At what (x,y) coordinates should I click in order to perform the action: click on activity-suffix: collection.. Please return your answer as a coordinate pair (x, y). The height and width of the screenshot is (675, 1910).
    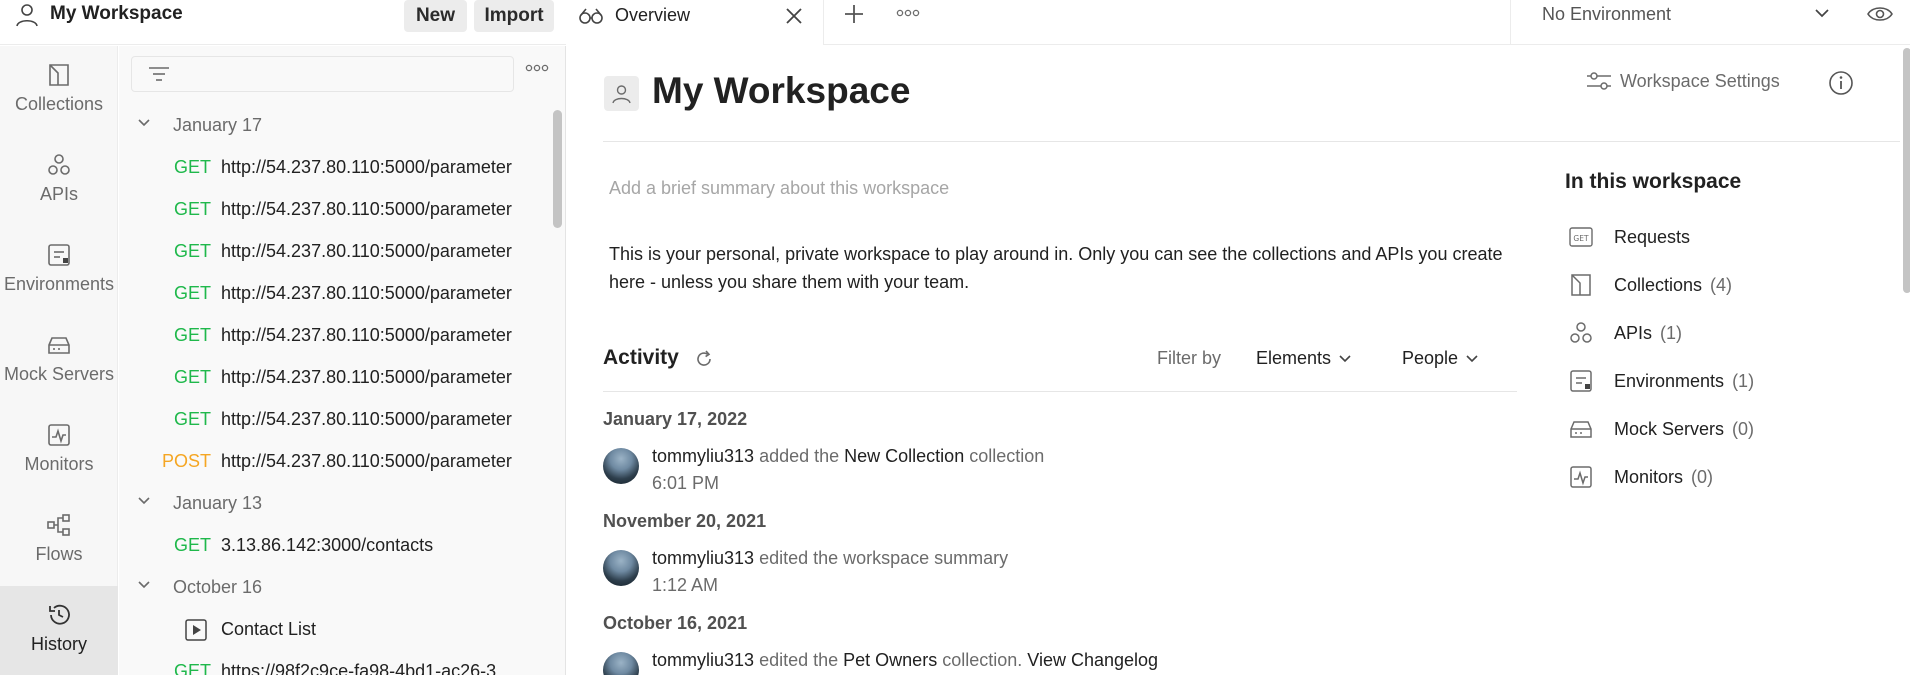
    Looking at the image, I should click on (982, 660).